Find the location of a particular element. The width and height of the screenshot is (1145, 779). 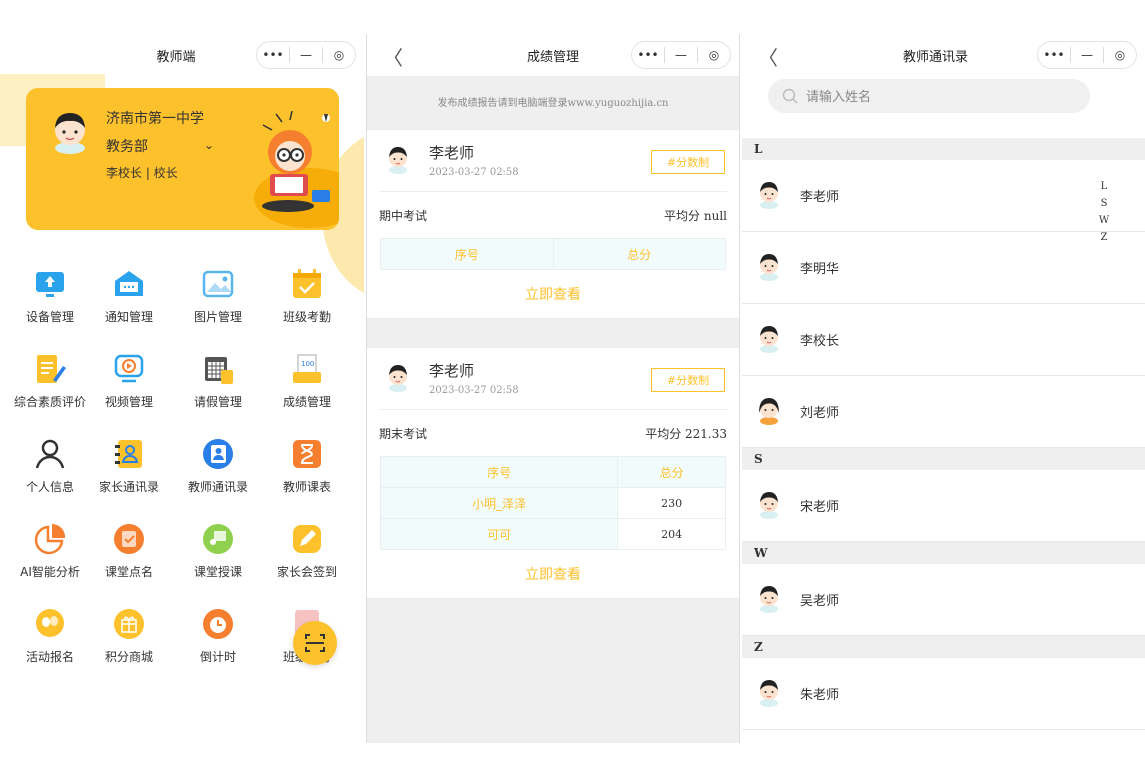

grid-item-label: 设备管理 is located at coordinates (49, 317).